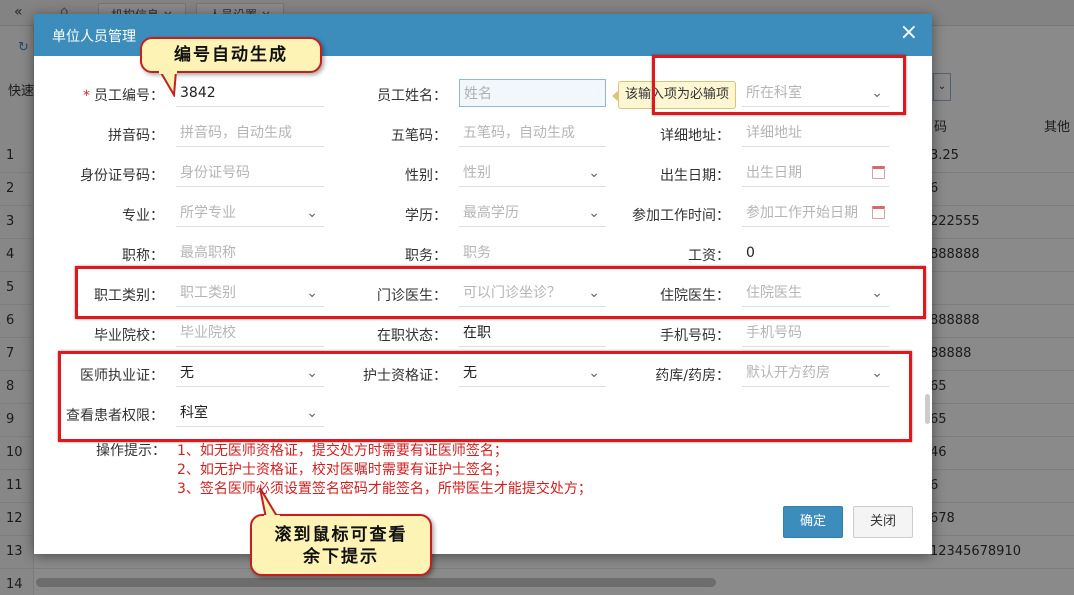 This screenshot has width=1074, height=595. I want to click on hint-line: 2、如无护士资格证，校对医嘱时需要有证护士签名；, so click(342, 470).